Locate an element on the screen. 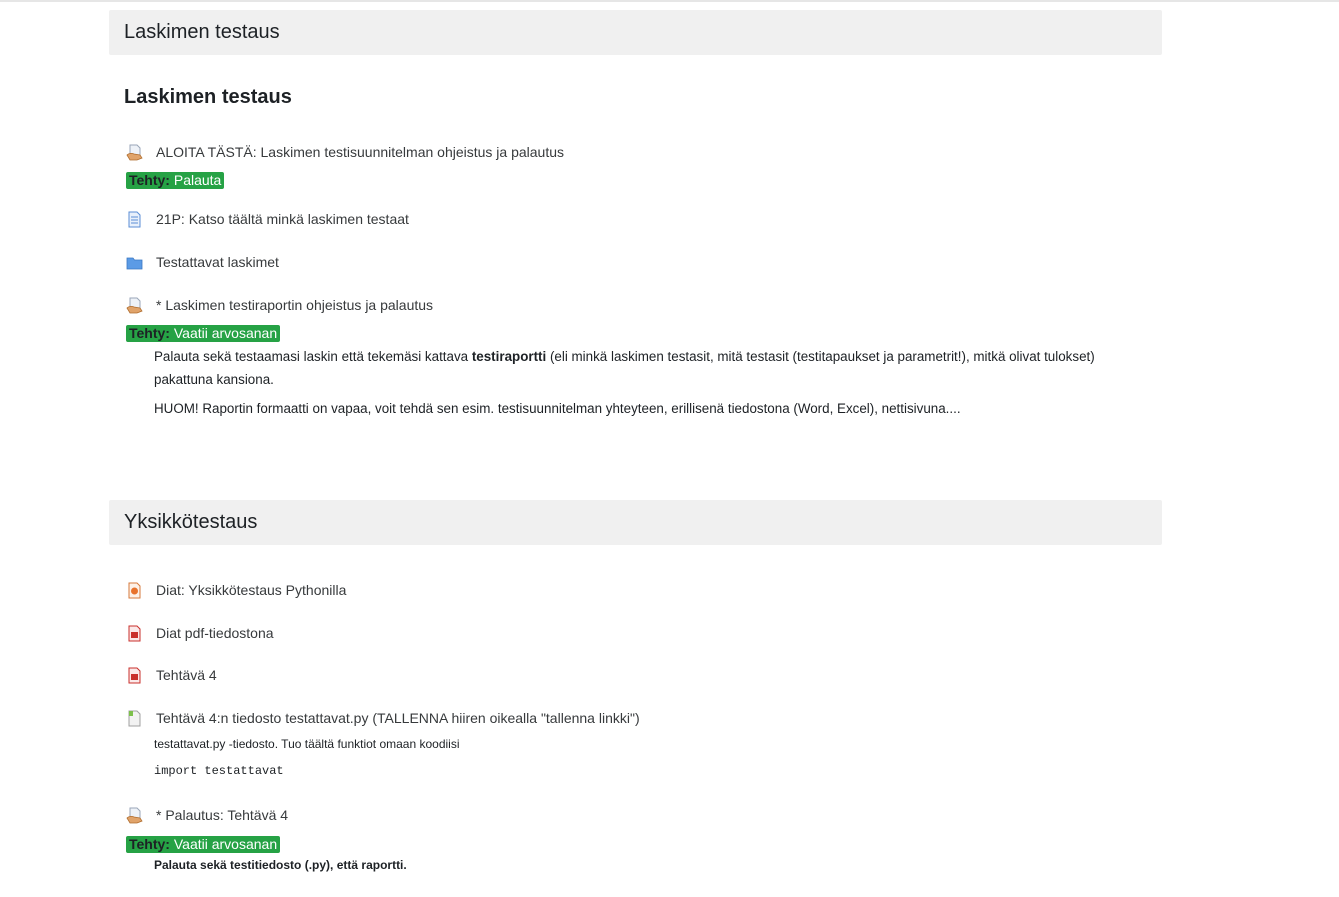 The width and height of the screenshot is (1339, 897). section-title: Yksikkötestaus is located at coordinates (191, 522).